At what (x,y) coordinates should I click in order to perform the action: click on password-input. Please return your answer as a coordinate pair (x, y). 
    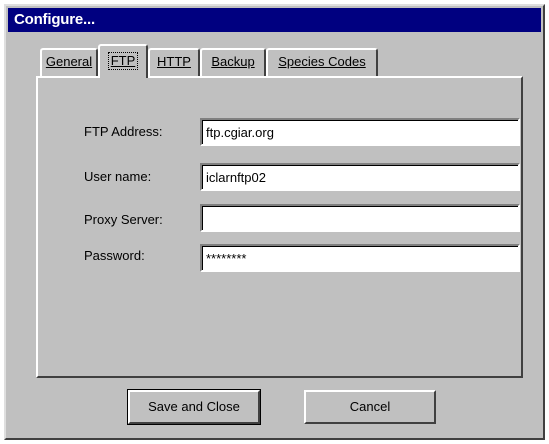
    Looking at the image, I should click on (360, 258).